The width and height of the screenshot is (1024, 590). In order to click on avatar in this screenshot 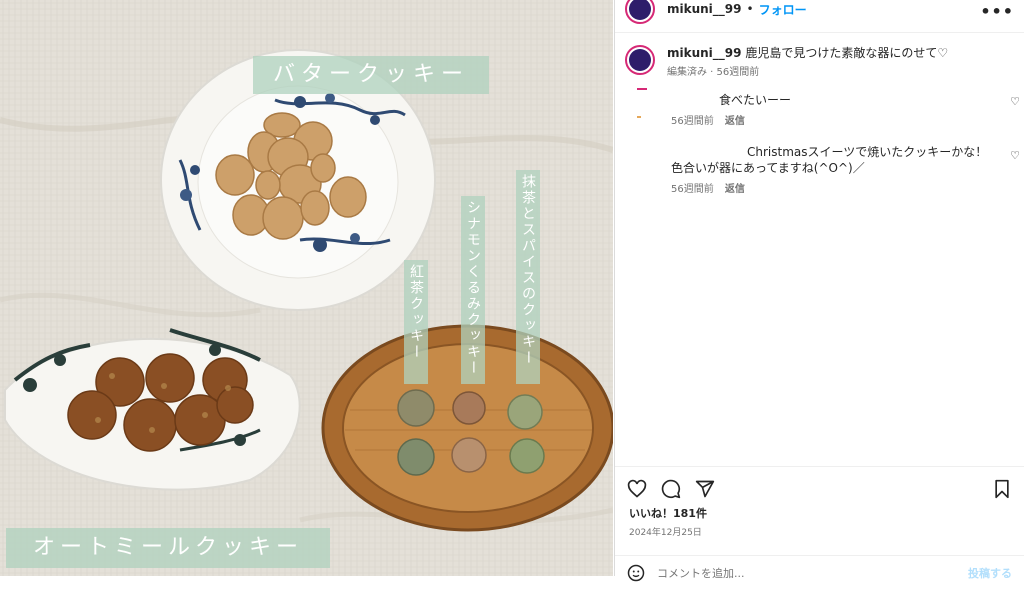, I will do `click(640, 12)`.